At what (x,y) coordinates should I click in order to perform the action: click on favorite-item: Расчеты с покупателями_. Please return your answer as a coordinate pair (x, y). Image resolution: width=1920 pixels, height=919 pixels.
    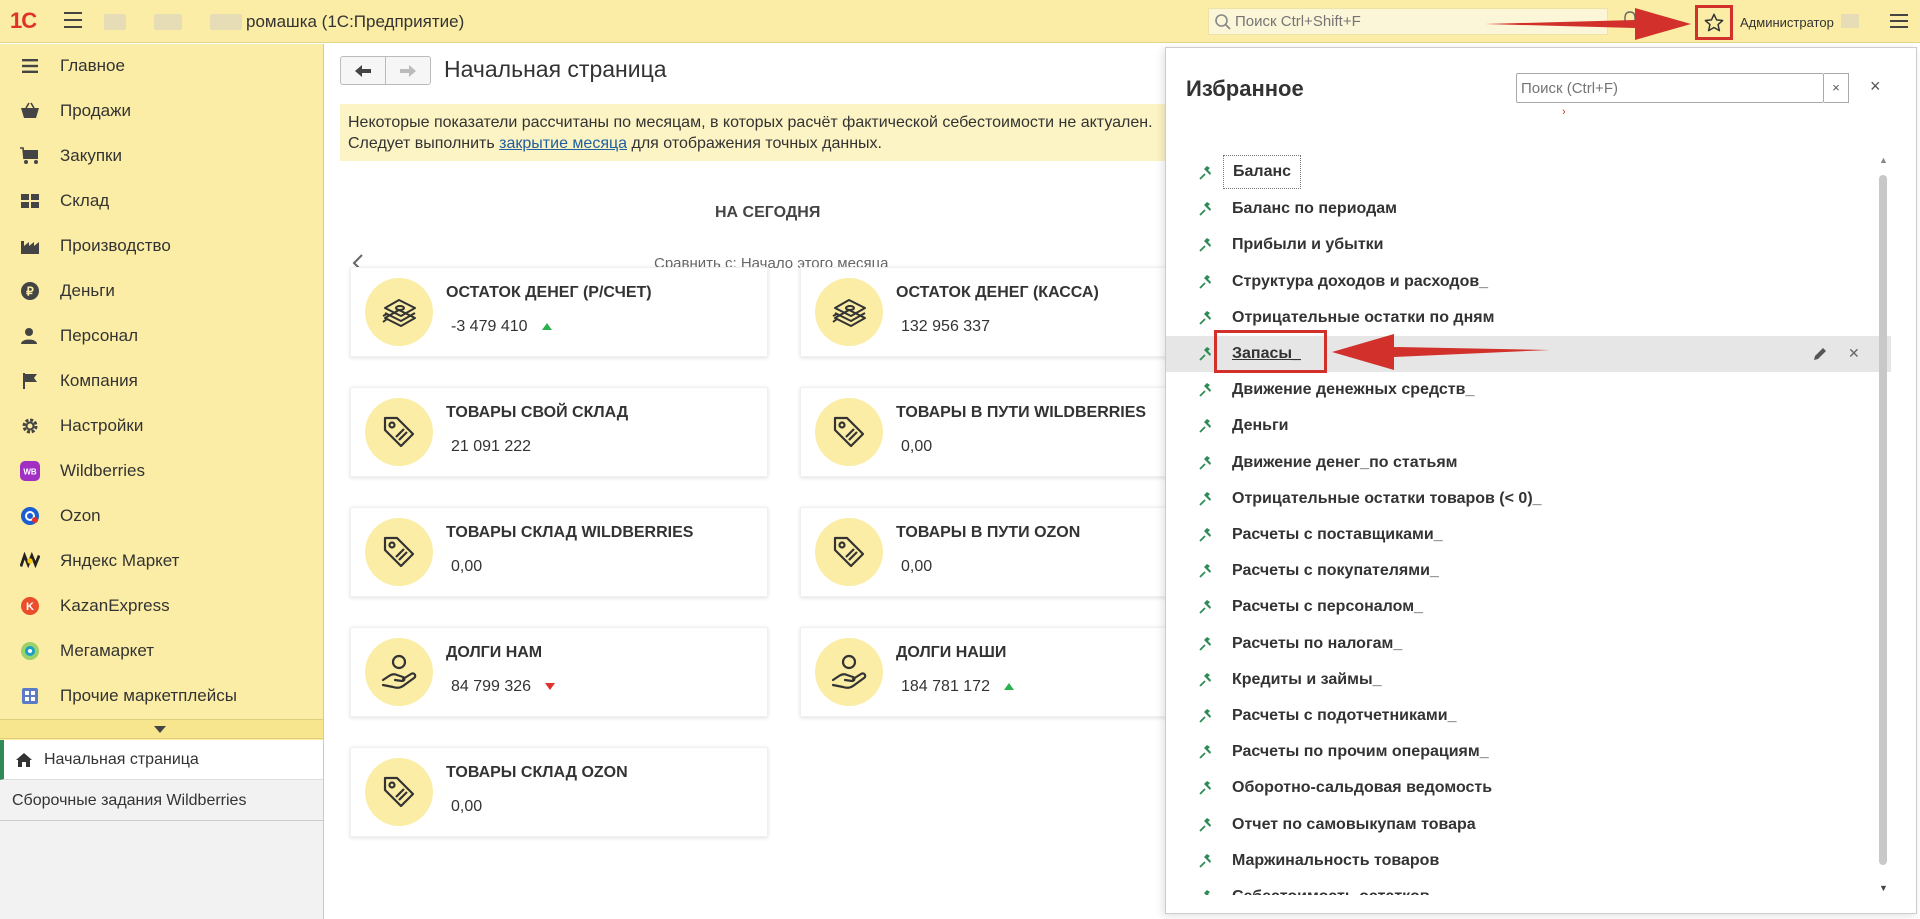
    Looking at the image, I should click on (1528, 571).